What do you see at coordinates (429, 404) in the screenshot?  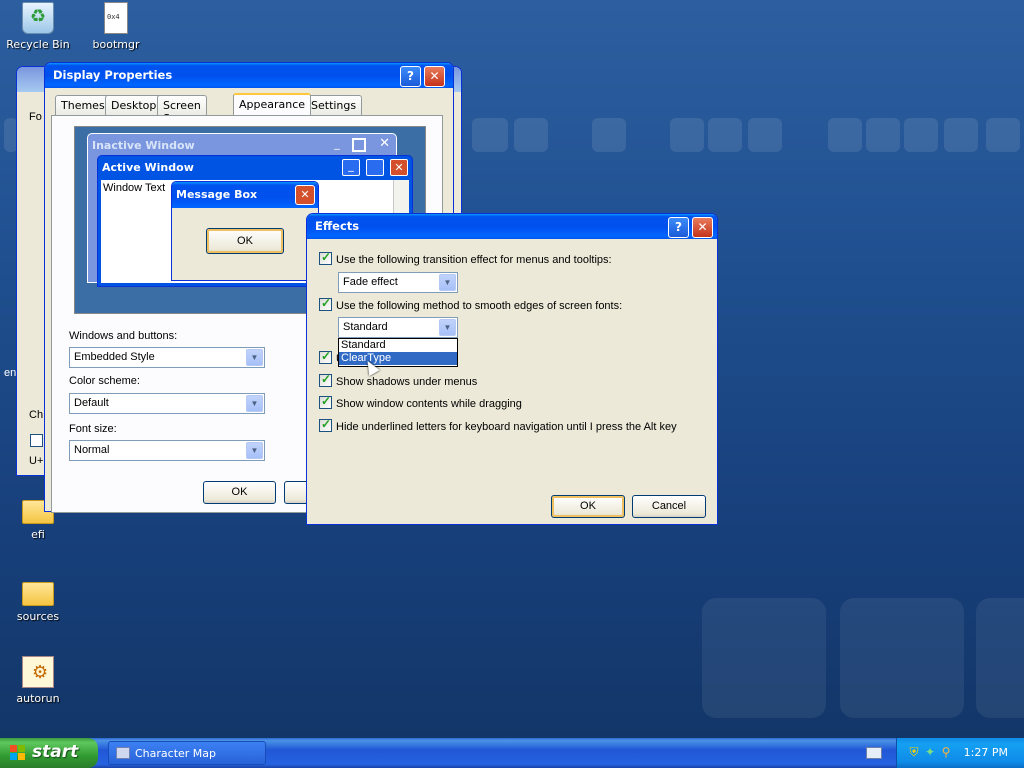 I see `option-label: Show window contents while dragging` at bounding box center [429, 404].